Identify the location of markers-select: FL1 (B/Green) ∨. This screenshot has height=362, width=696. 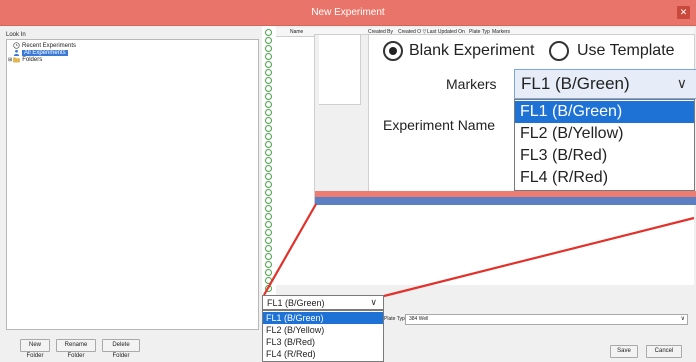
(605, 84).